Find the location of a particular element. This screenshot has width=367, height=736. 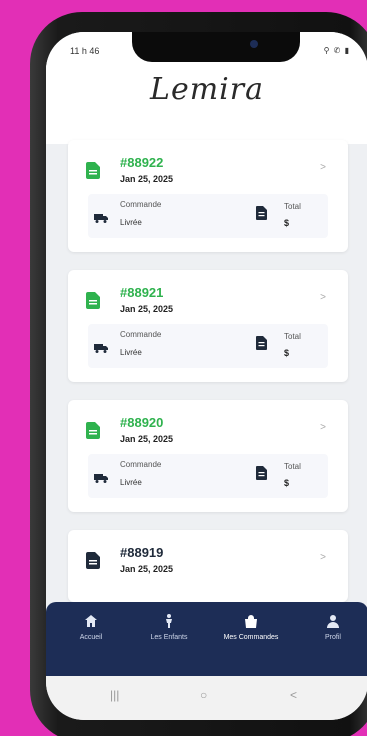

nav-label: Profil is located at coordinates (333, 637).